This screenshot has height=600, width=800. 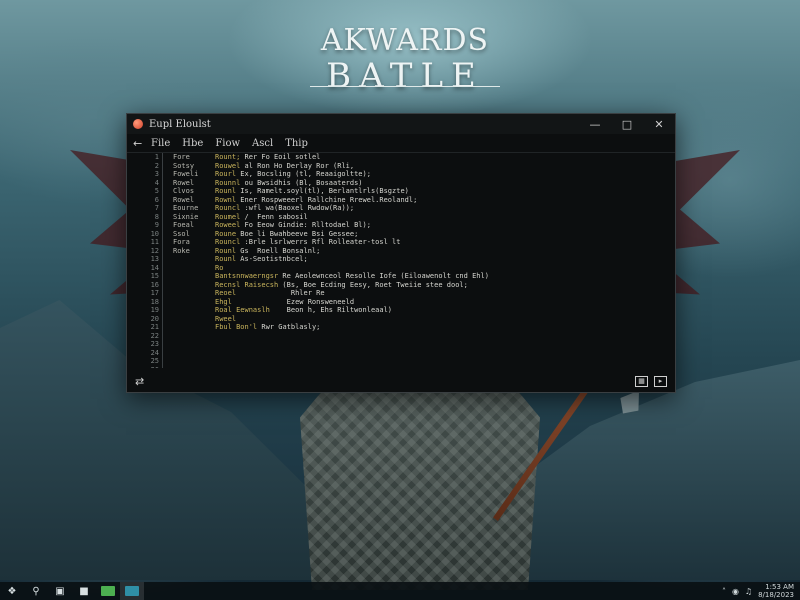 What do you see at coordinates (156, 199) in the screenshot?
I see `line-number: 6` at bounding box center [156, 199].